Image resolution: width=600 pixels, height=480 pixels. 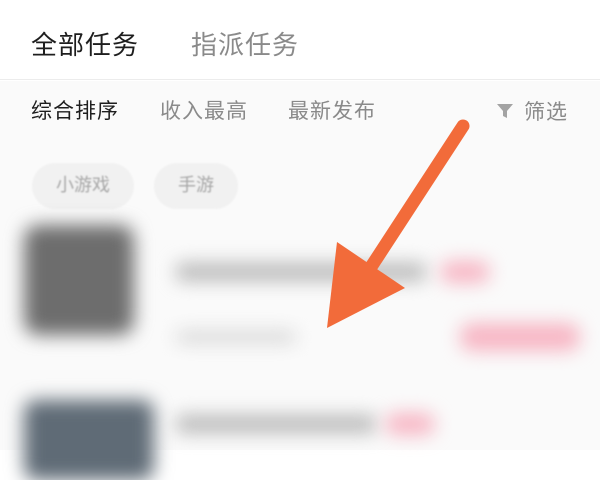 What do you see at coordinates (236, 337) in the screenshot?
I see `task-meta-placeholder` at bounding box center [236, 337].